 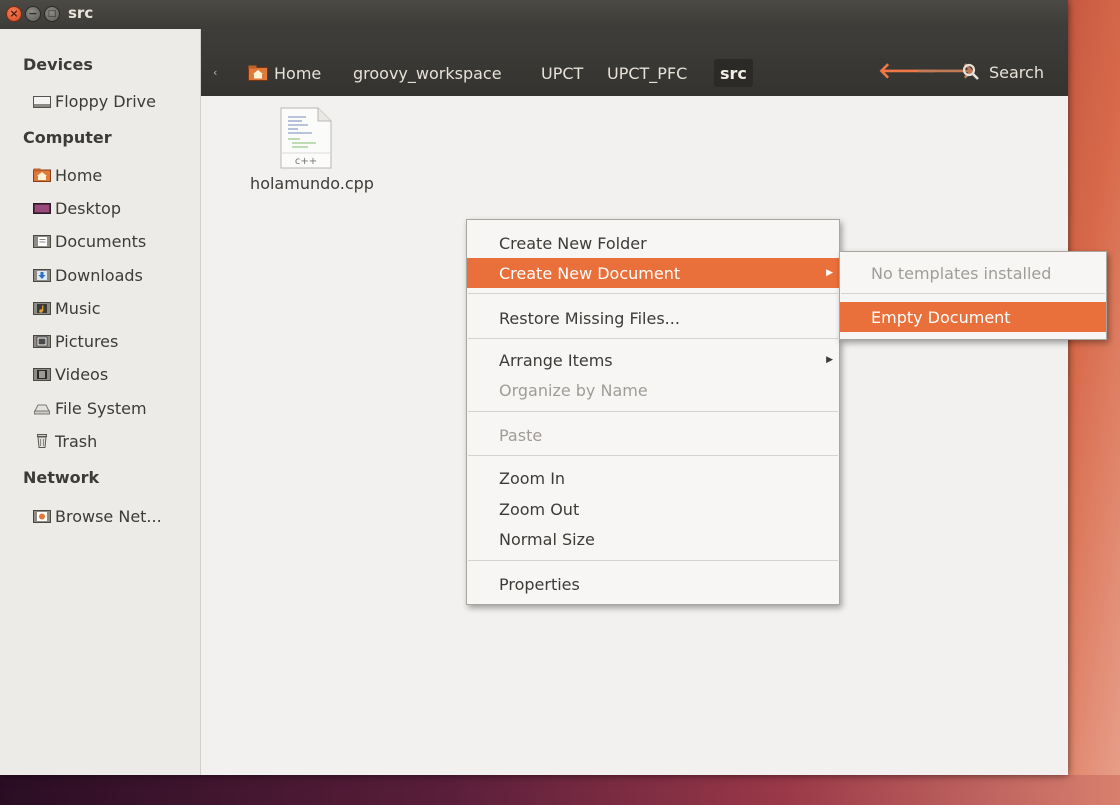 I want to click on sidebar-item-trash: Trash, so click(x=65, y=441).